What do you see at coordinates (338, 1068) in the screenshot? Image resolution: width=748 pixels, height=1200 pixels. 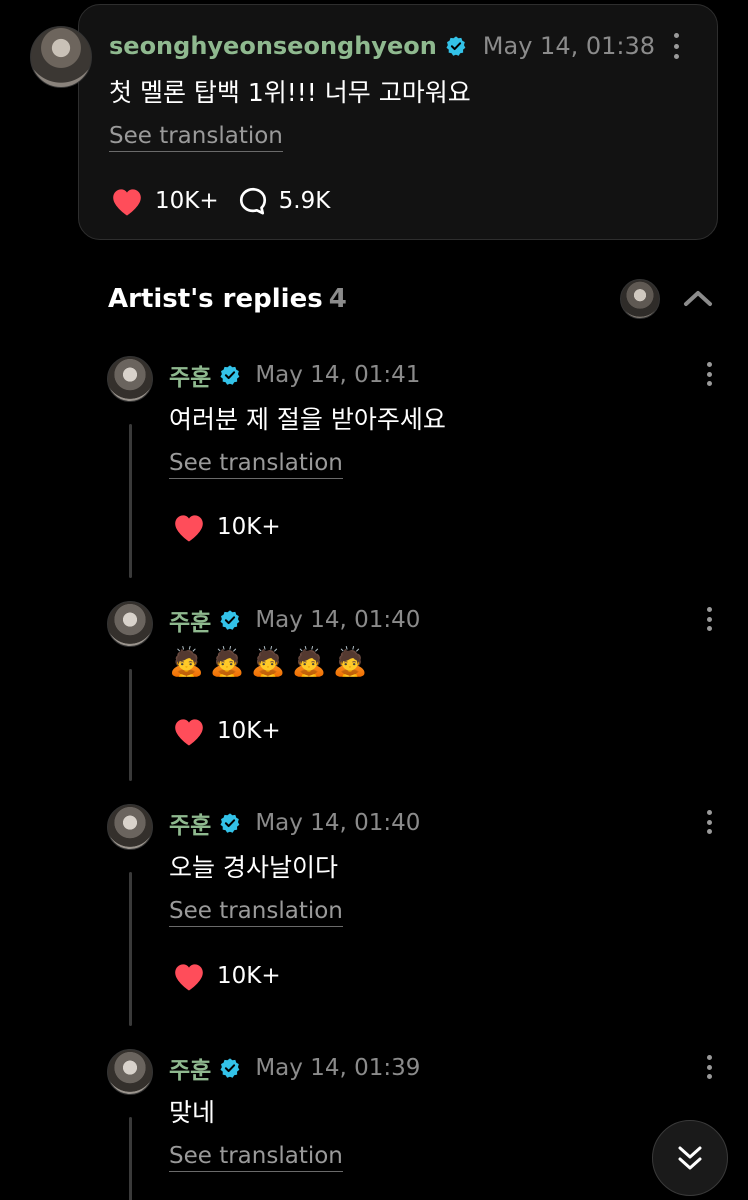 I see `reply-timestamp: May 14, 01:39` at bounding box center [338, 1068].